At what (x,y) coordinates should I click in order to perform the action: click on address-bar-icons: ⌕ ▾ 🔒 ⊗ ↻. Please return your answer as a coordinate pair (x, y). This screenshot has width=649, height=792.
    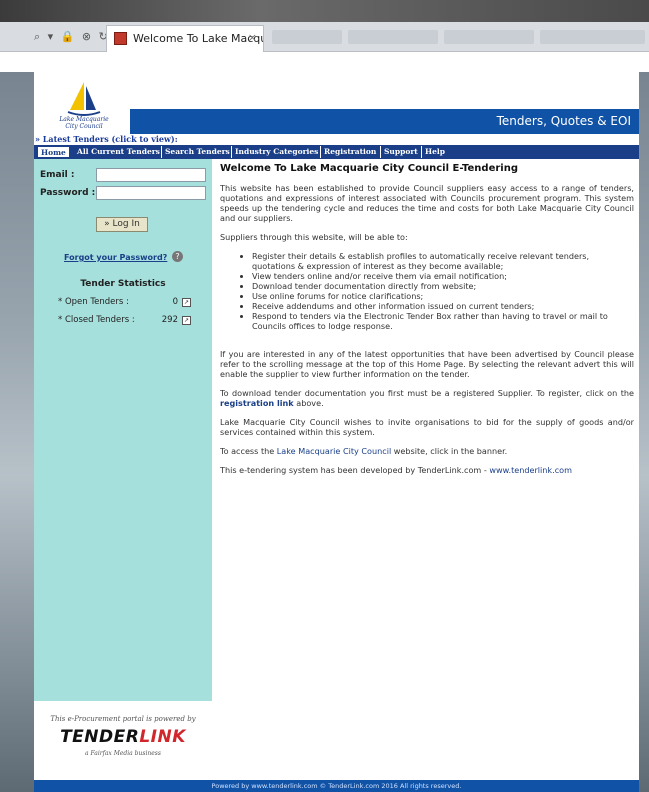
    Looking at the image, I should click on (72, 37).